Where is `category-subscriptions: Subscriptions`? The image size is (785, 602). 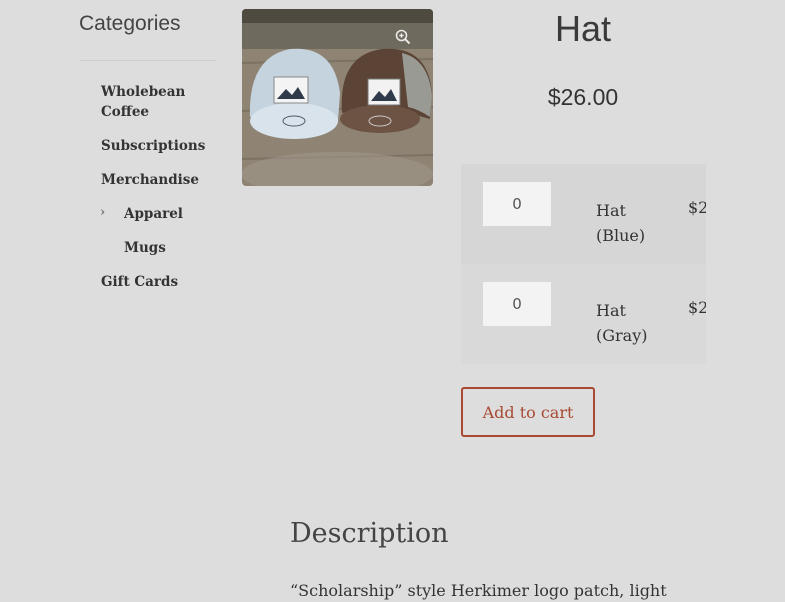
category-subscriptions: Subscriptions is located at coordinates (161, 146).